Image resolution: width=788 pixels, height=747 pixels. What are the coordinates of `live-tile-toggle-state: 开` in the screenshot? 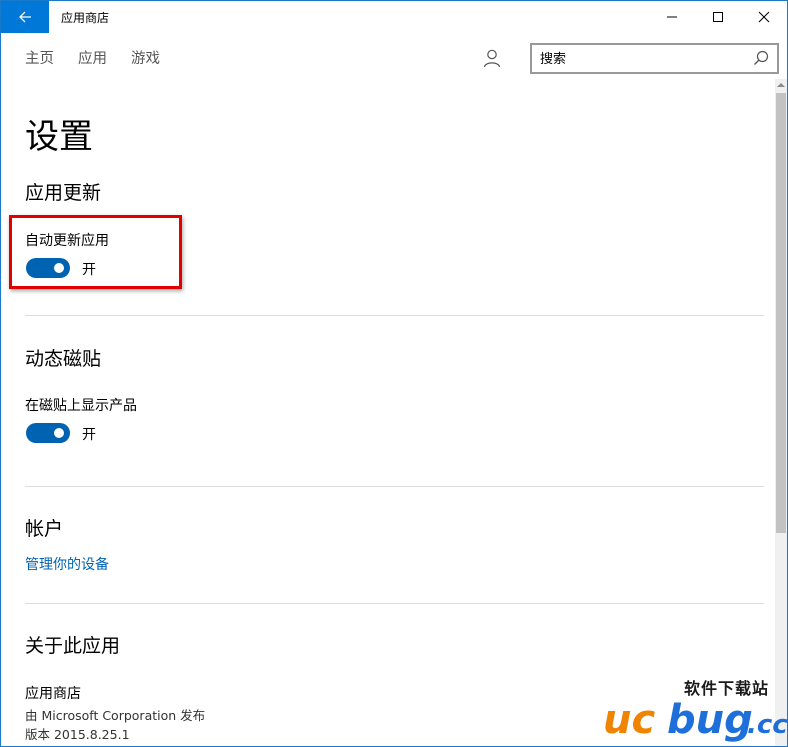 It's located at (89, 435).